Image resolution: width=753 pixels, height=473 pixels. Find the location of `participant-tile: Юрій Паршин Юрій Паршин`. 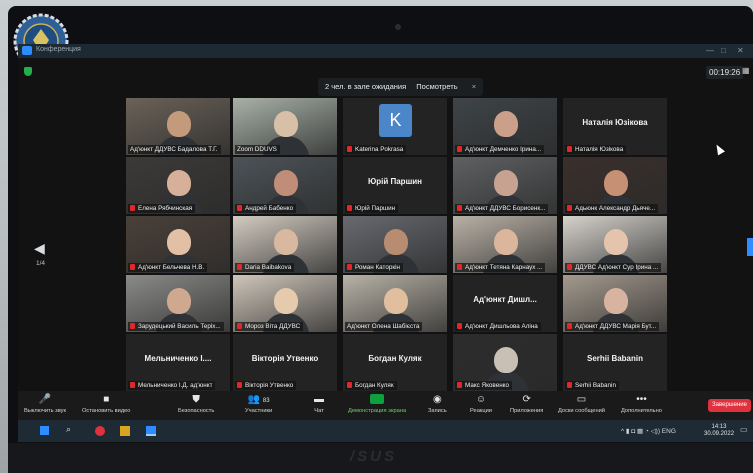

participant-tile: Юрій Паршин Юрій Паршин is located at coordinates (395, 185).